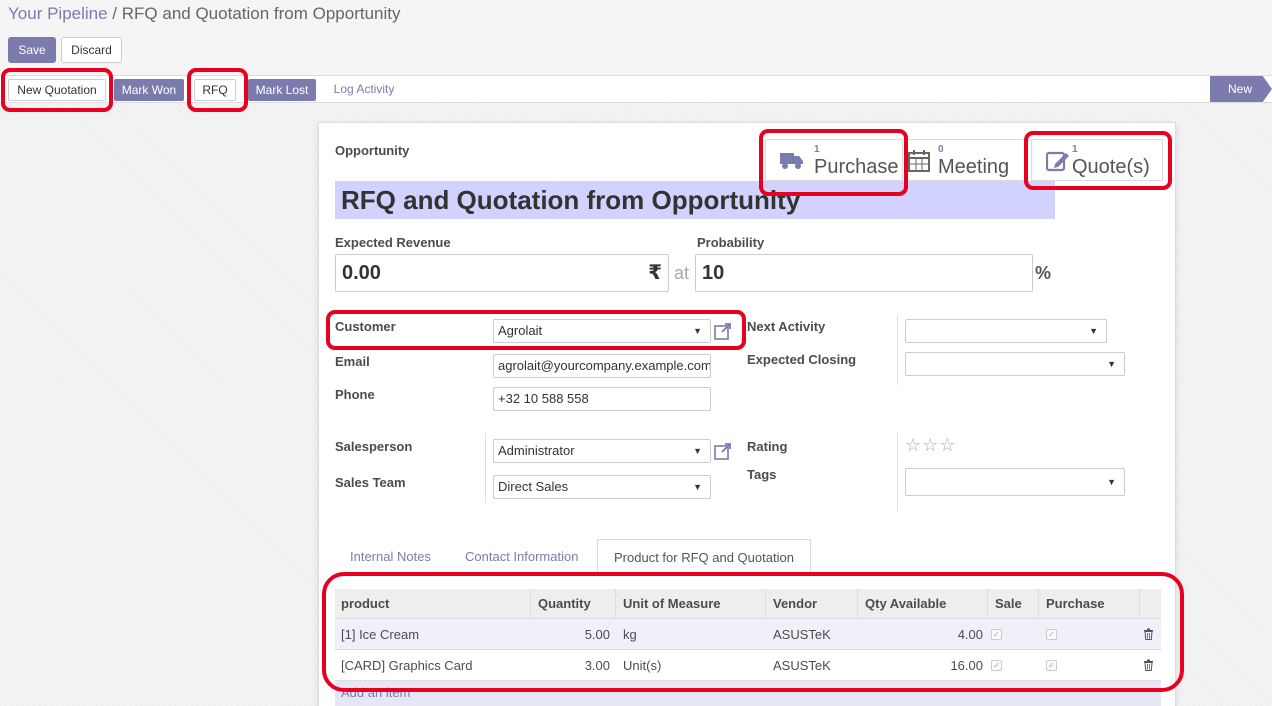  Describe the element at coordinates (905, 604) in the screenshot. I see `column-qty-available: Qty Available` at that location.